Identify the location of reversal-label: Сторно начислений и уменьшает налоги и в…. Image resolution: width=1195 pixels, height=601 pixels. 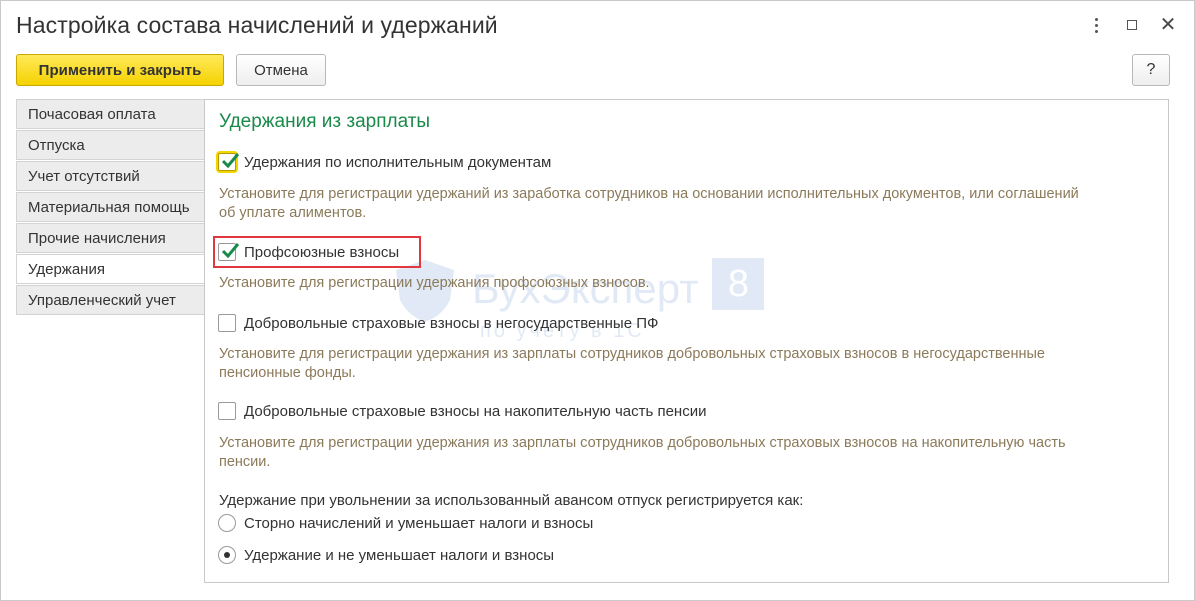
(419, 523).